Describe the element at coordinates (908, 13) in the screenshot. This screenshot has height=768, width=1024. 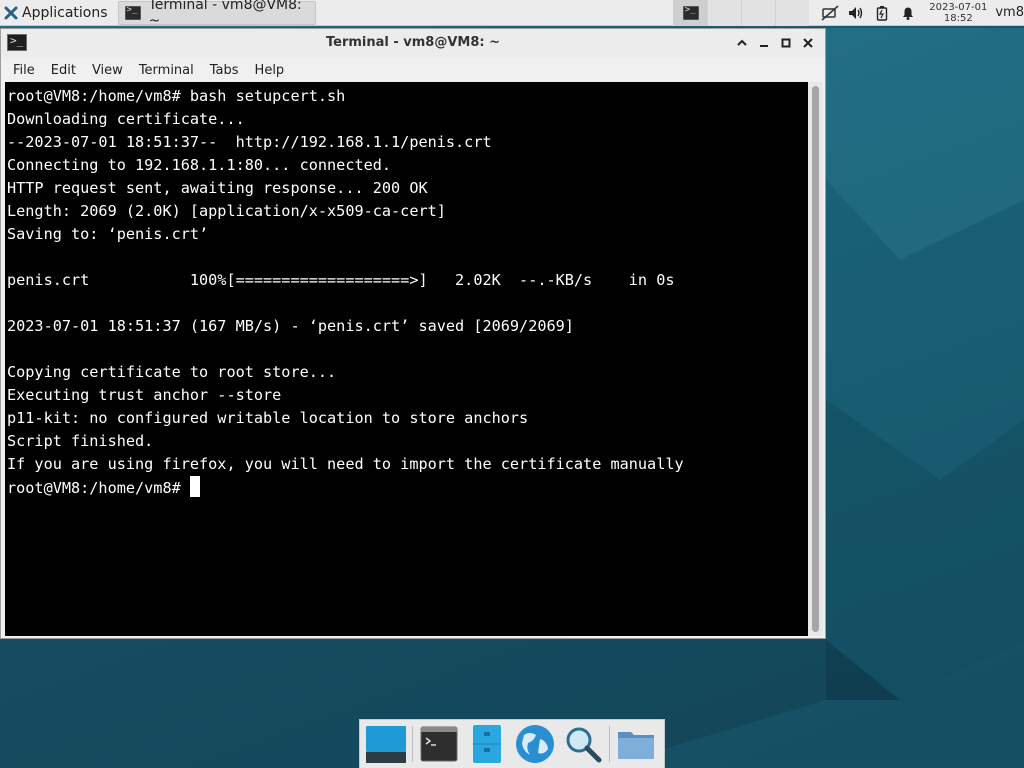
I see `notification-bell-icon` at that location.